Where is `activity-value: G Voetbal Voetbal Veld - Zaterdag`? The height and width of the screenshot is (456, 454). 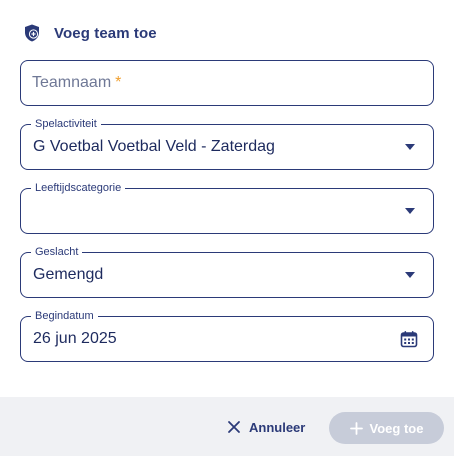 activity-value: G Voetbal Voetbal Veld - Zaterdag is located at coordinates (154, 146).